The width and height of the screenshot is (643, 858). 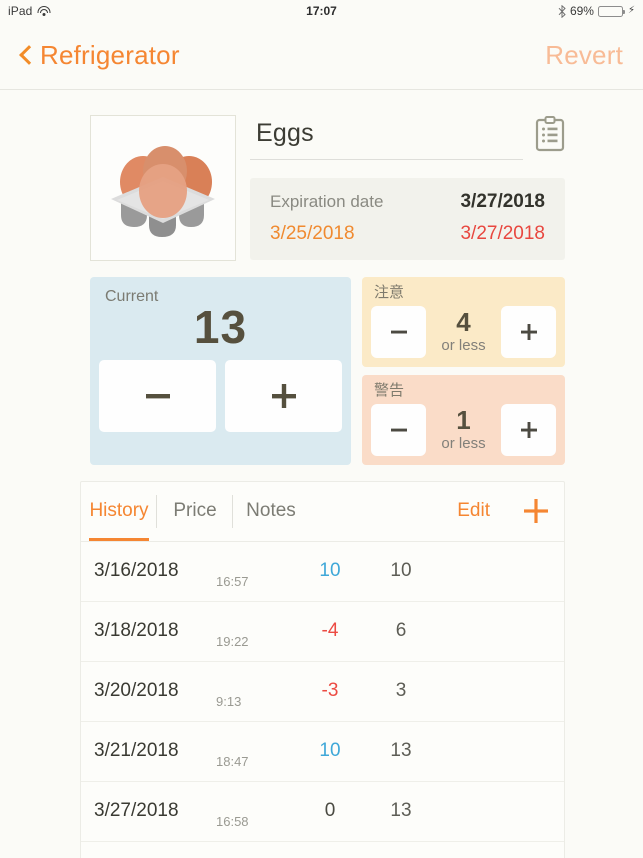 What do you see at coordinates (407, 234) in the screenshot?
I see `expiration-range-row: 3/25/2018 3/27/2018` at bounding box center [407, 234].